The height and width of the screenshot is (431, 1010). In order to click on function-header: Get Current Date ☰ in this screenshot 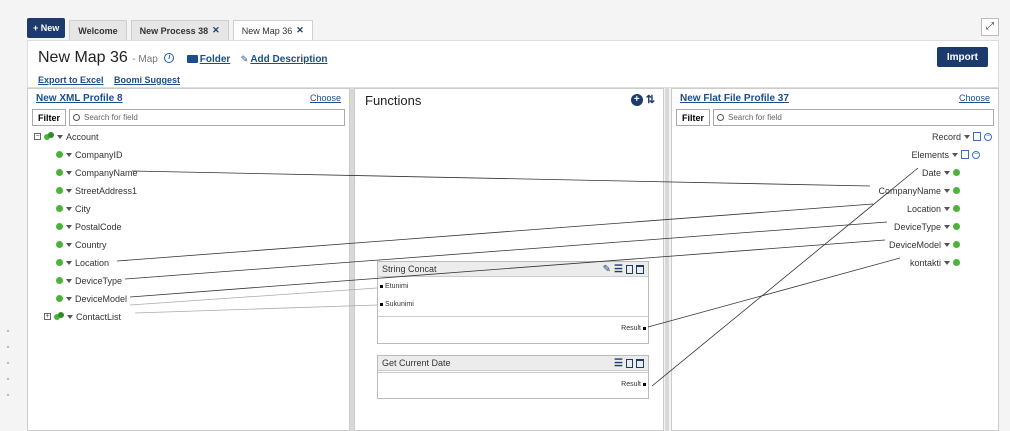, I will do `click(513, 363)`.